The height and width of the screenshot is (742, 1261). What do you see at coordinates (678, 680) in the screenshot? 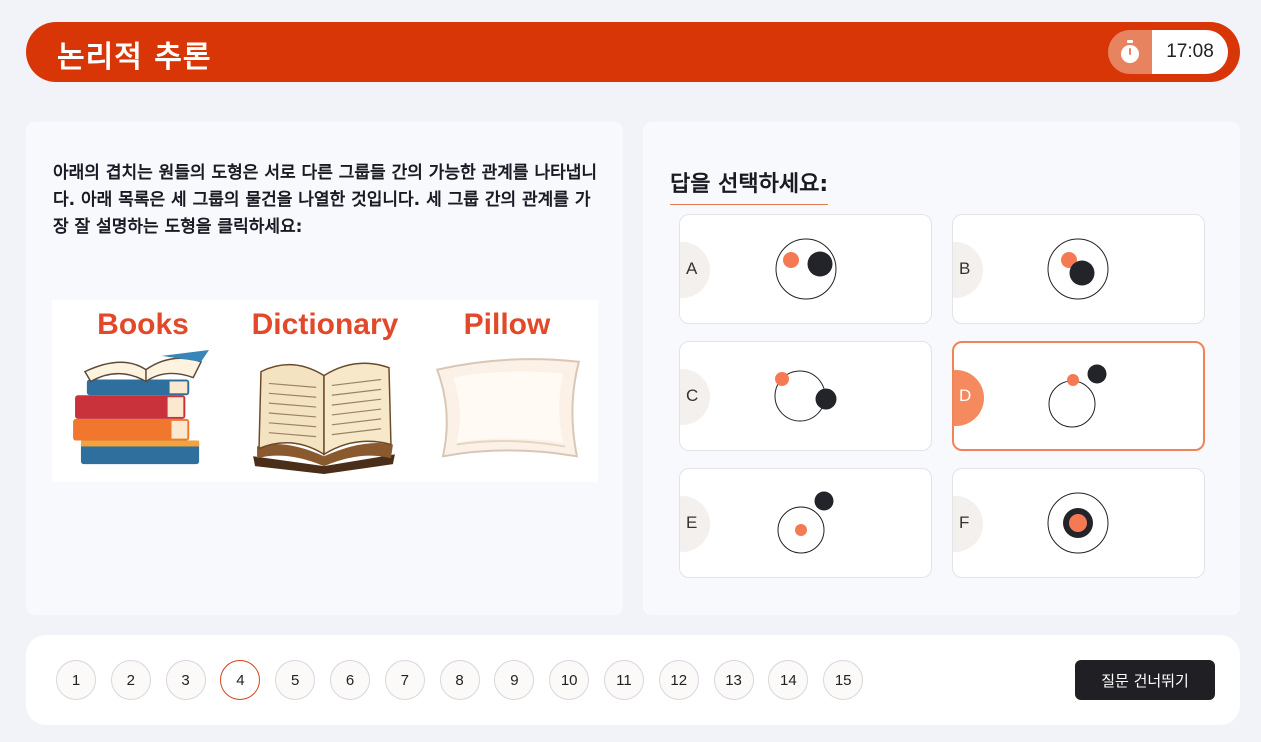
I see `page-button-12: 12` at bounding box center [678, 680].